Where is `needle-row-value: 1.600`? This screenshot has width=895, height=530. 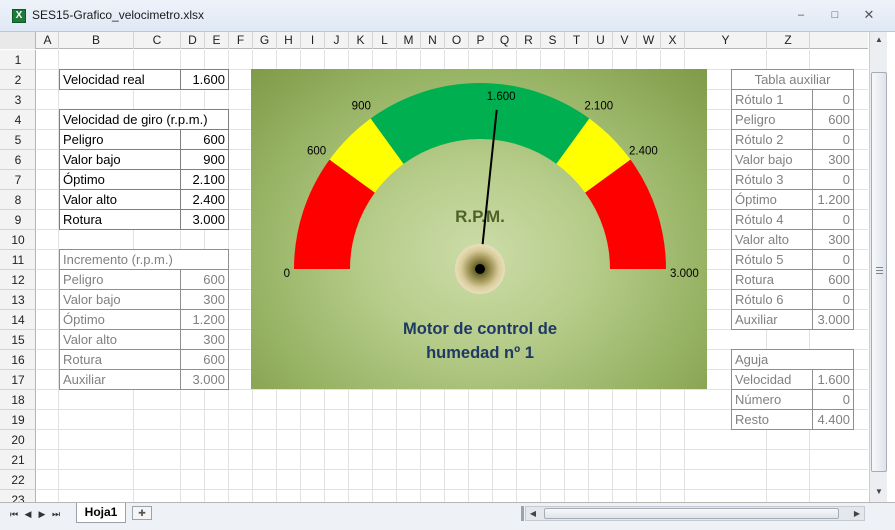
needle-row-value: 1.600 is located at coordinates (833, 379).